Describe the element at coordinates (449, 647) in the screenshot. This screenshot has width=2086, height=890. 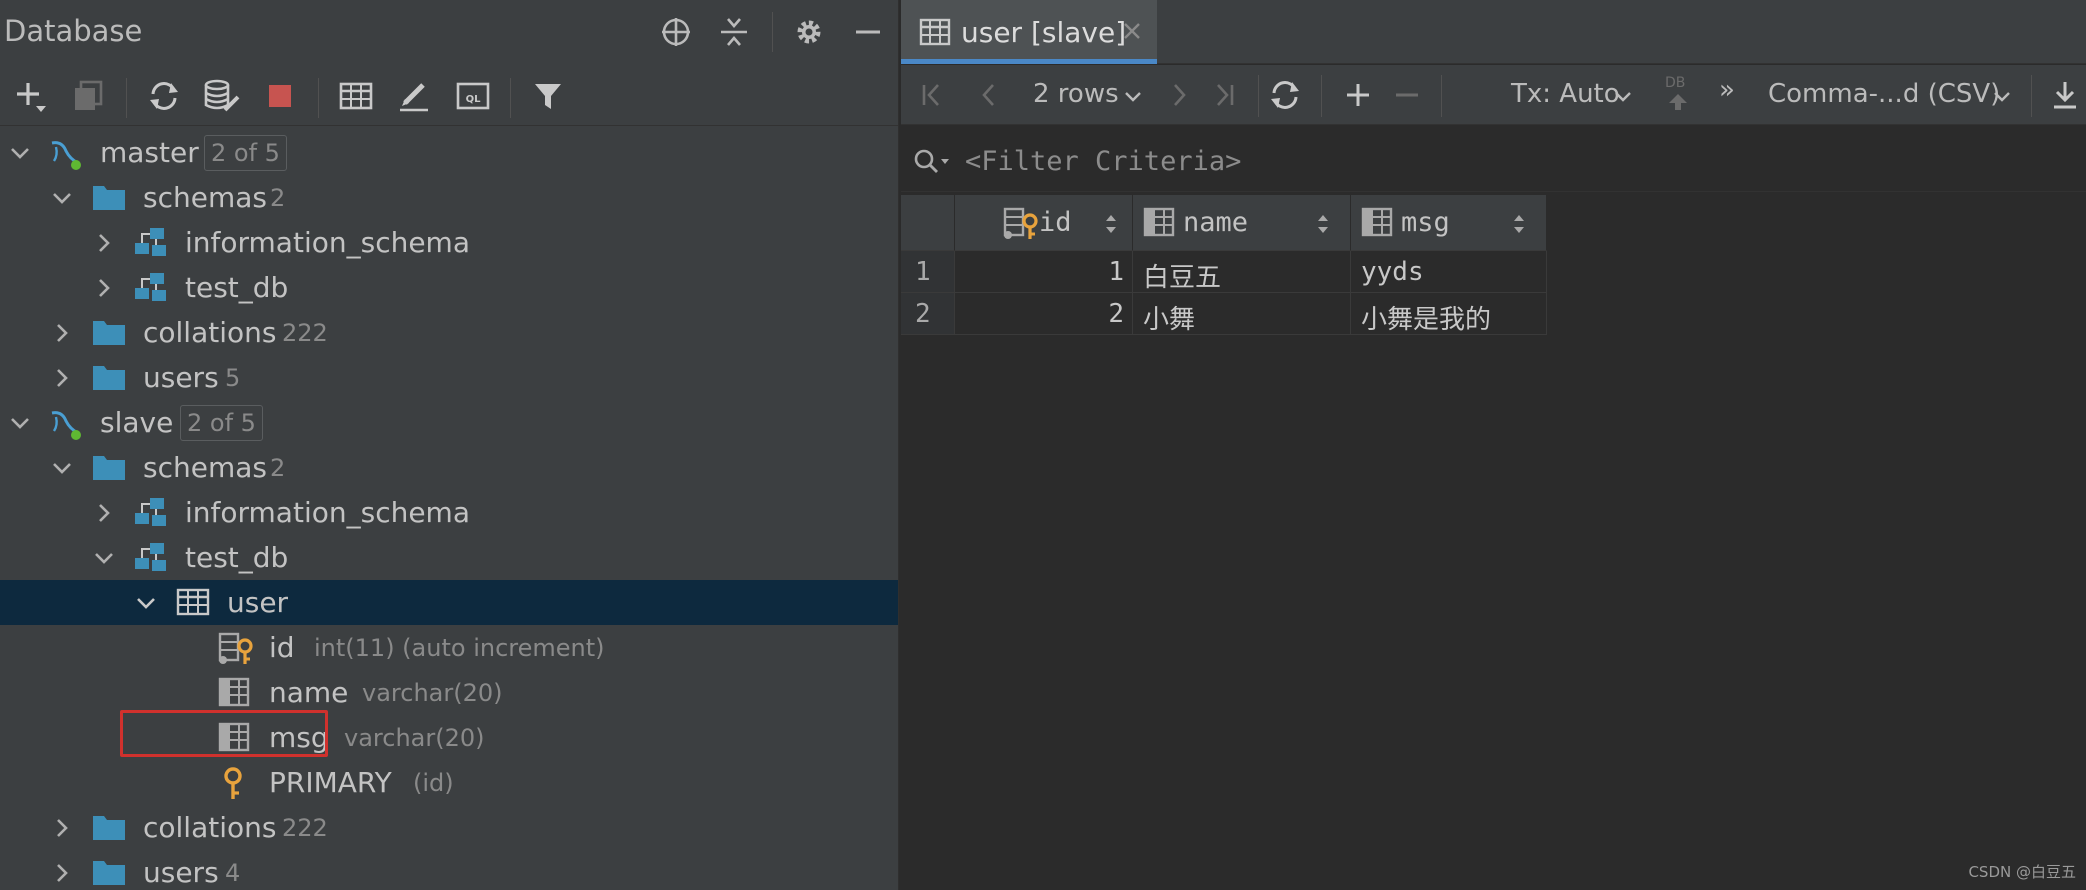
I see `tree-node-column-id: id int(11) (auto increment)` at that location.